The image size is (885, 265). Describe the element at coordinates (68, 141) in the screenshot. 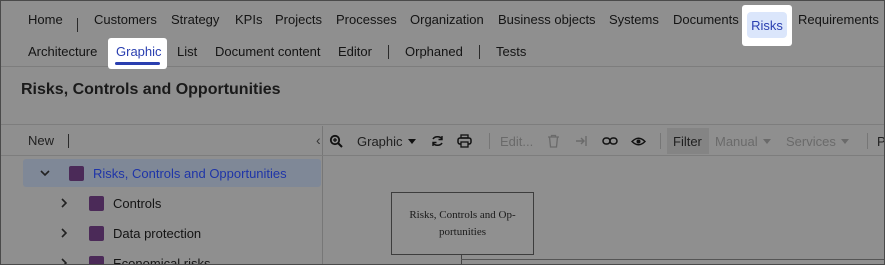

I see `new-separator` at that location.